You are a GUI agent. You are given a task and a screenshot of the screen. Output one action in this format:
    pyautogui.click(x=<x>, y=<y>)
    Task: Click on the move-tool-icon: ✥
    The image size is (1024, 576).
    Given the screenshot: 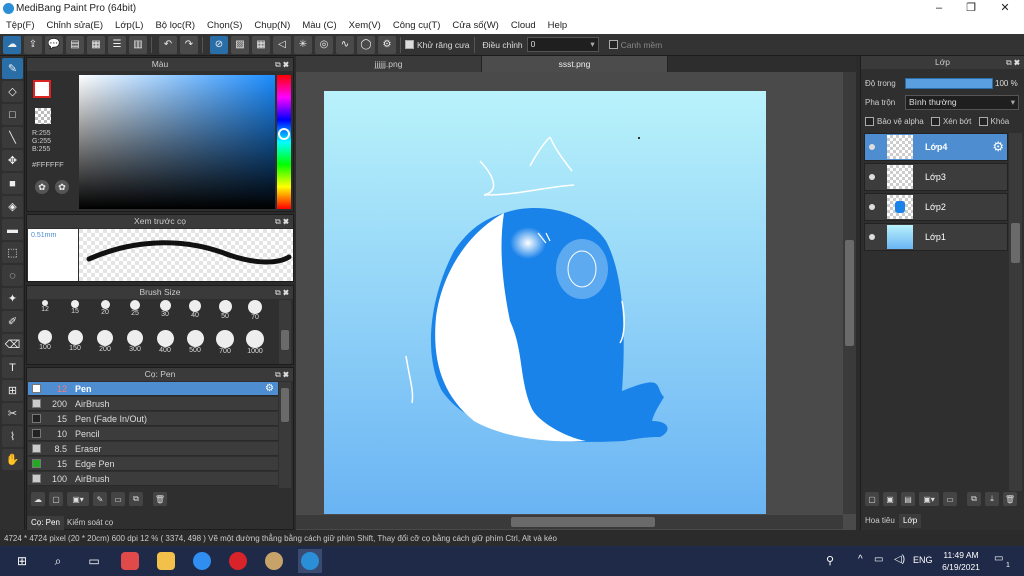 What is the action you would take?
    pyautogui.click(x=12, y=160)
    